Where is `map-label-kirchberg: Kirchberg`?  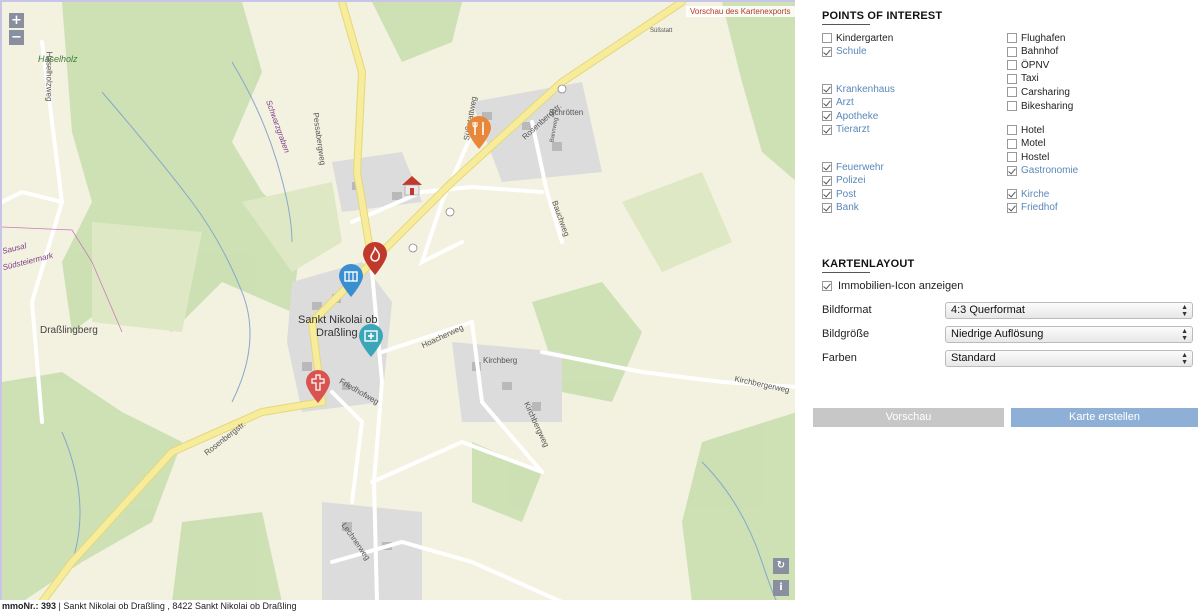
map-label-kirchberg: Kirchberg is located at coordinates (500, 360).